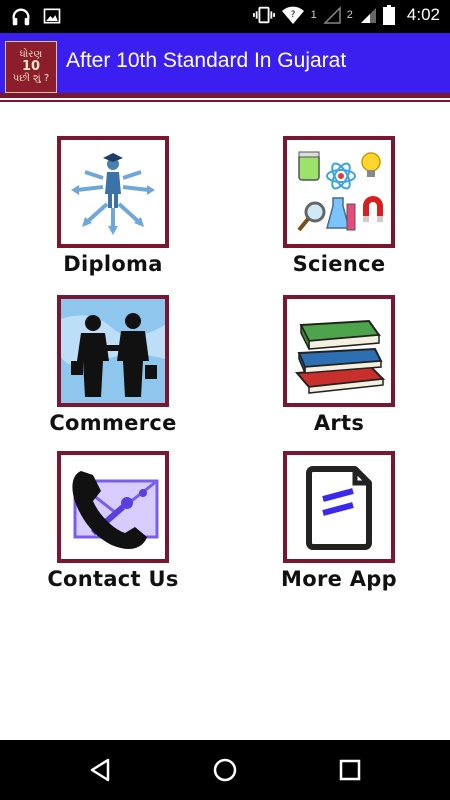  What do you see at coordinates (31, 78) in the screenshot?
I see `logo-line3: પછી શું ?` at bounding box center [31, 78].